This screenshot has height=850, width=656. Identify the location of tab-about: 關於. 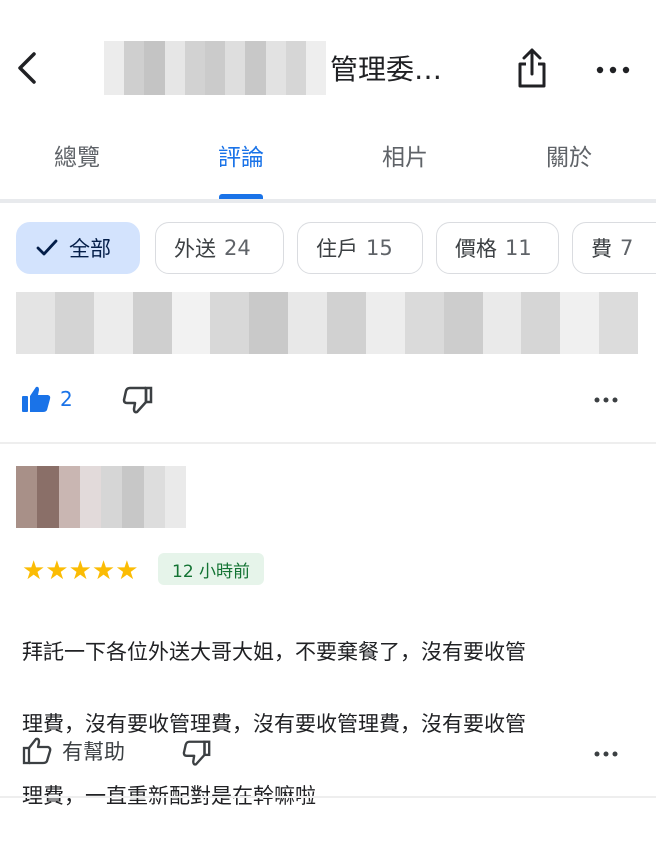
(569, 158).